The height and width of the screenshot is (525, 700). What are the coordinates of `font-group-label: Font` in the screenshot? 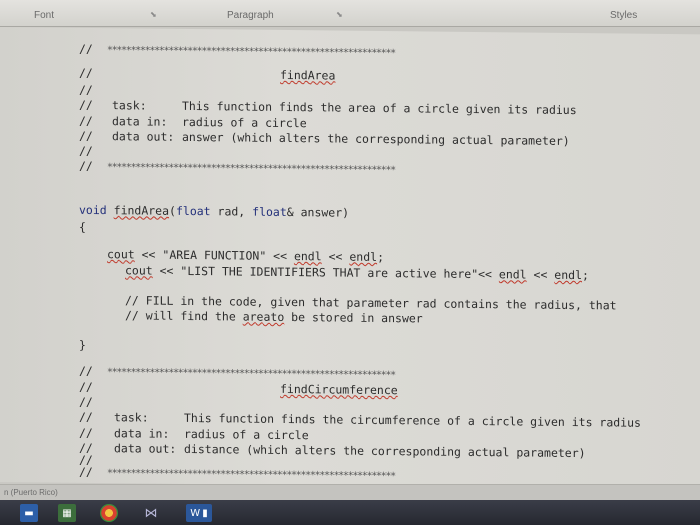 It's located at (44, 15).